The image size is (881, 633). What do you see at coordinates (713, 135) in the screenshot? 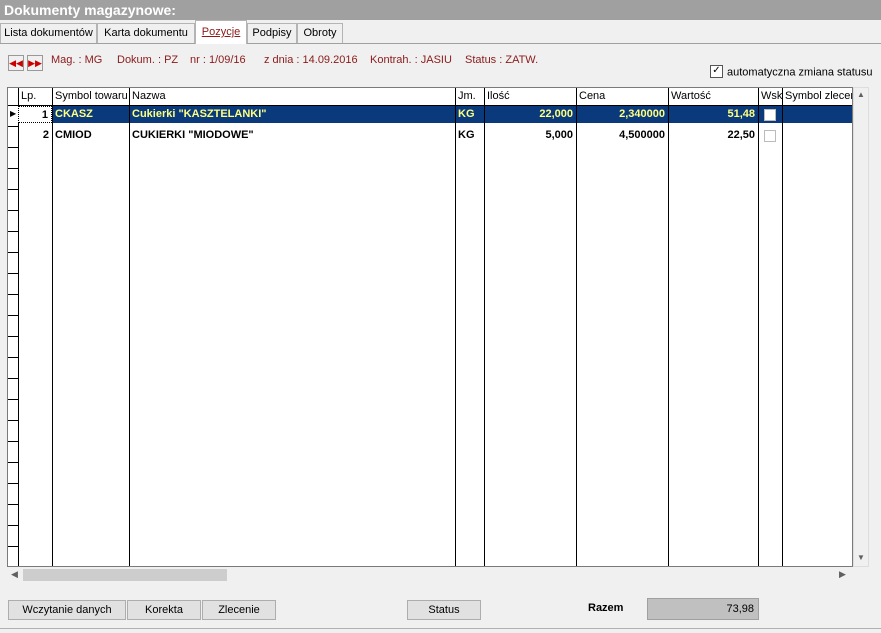
I see `cell-wartosc: 22,50` at bounding box center [713, 135].